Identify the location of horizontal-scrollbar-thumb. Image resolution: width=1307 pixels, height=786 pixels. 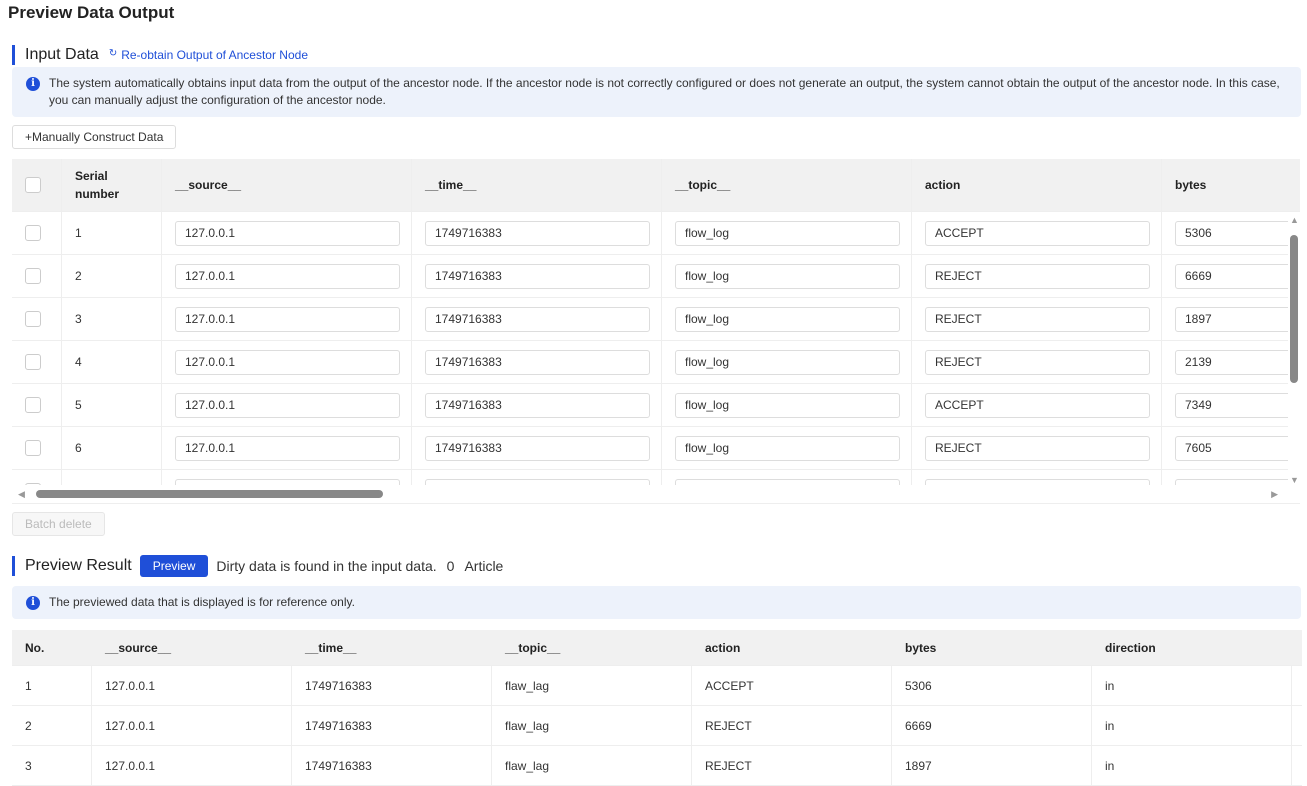
(209, 494).